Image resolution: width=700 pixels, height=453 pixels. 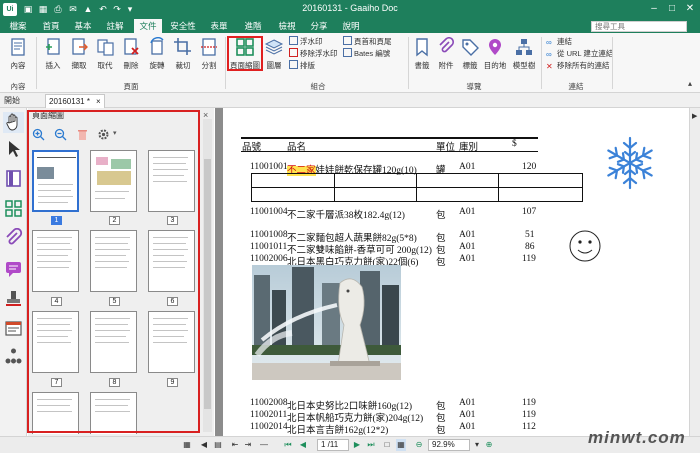 I want to click on zoom-level-field: 92.9%, so click(x=449, y=445).